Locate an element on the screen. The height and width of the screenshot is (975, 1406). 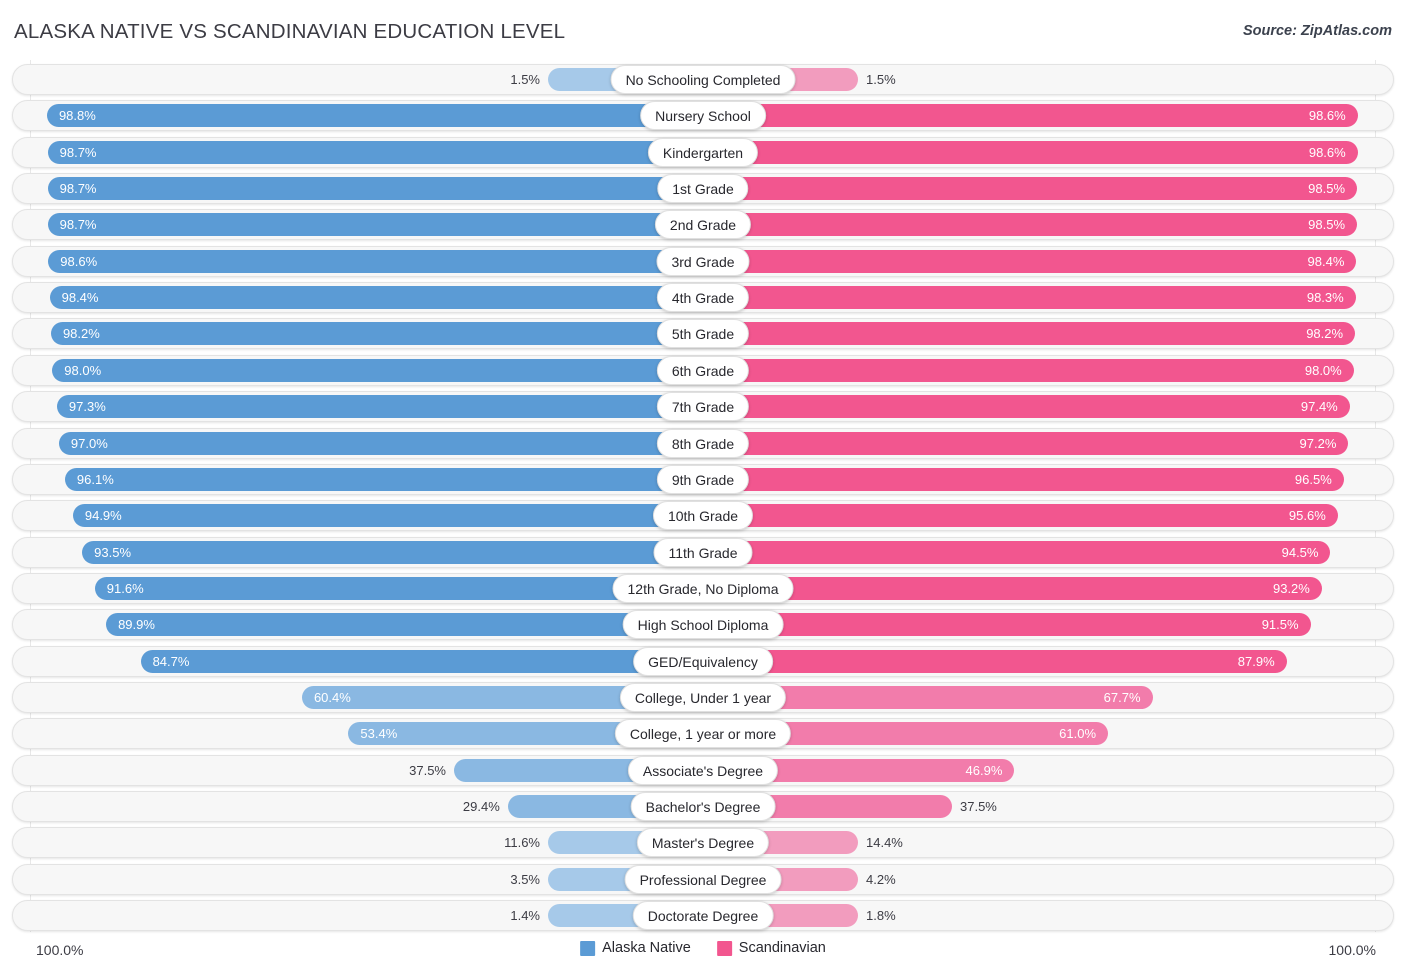
chart-row: 97.0% 97.2% 8th Grade is located at coordinates (703, 443).